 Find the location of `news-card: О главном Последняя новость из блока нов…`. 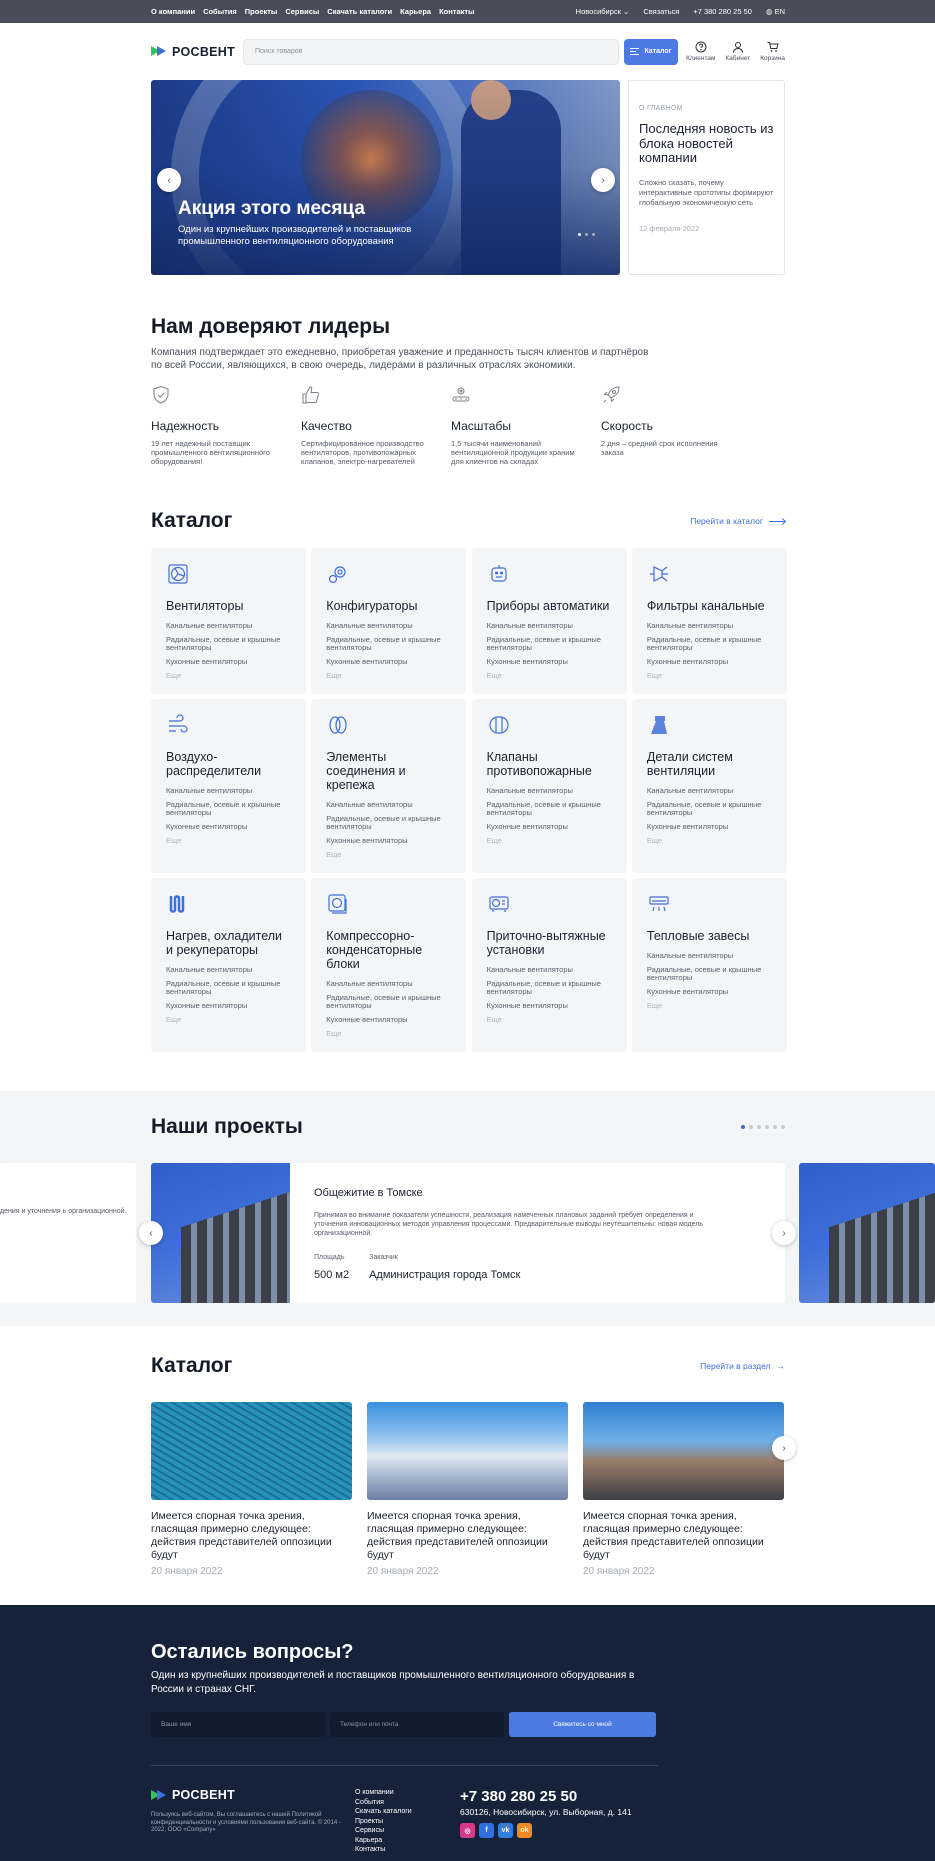

news-card: О главном Последняя новость из блока нов… is located at coordinates (706, 177).